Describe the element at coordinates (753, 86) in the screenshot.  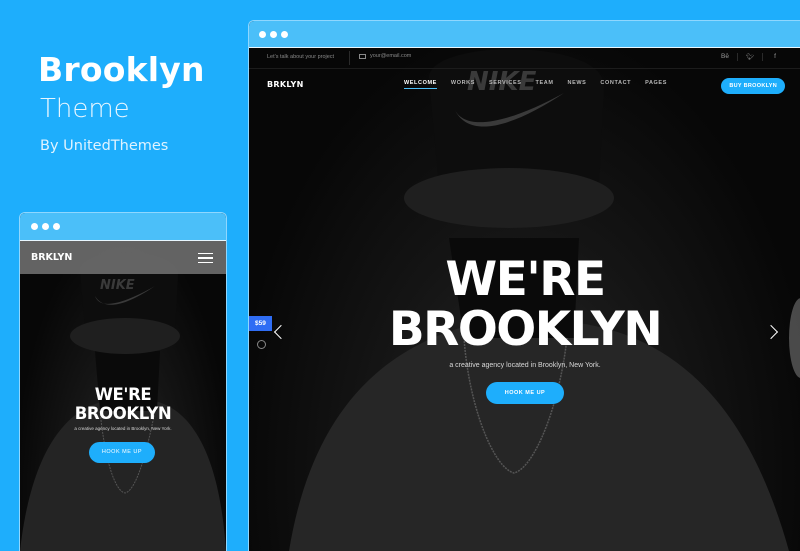
I see `buy-brooklyn-button: BUY BROOKLYN` at that location.